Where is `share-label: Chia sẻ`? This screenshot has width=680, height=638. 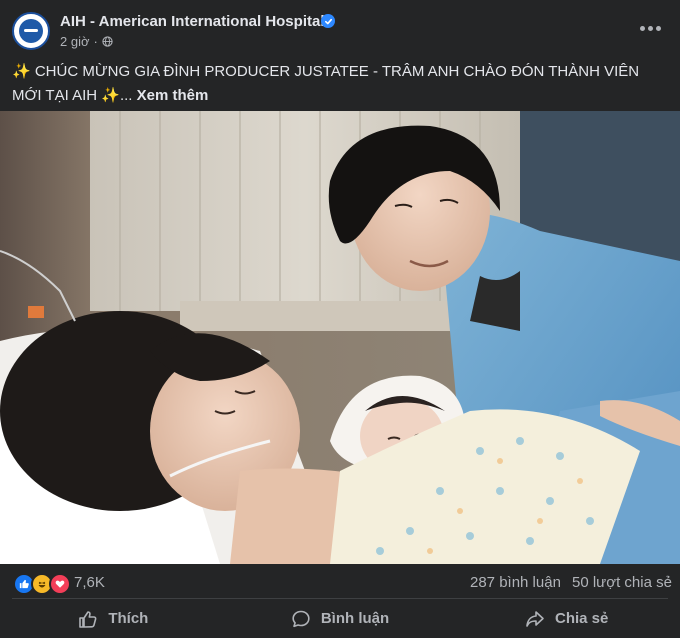 share-label: Chia sẻ is located at coordinates (582, 618).